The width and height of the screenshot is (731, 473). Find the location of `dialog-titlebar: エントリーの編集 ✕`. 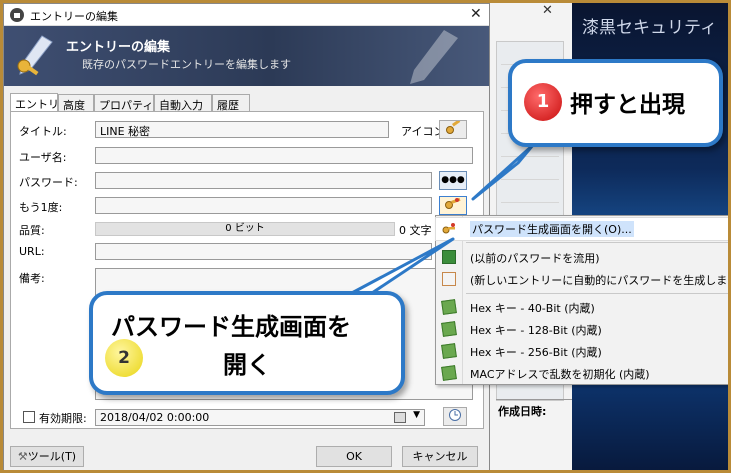

dialog-titlebar: エントリーの編集 ✕ is located at coordinates (246, 15).